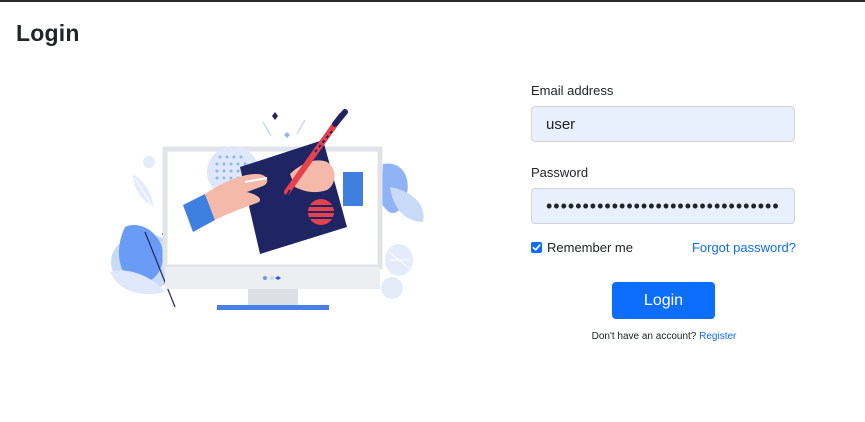 The height and width of the screenshot is (422, 865). What do you see at coordinates (590, 247) in the screenshot?
I see `remember-label: Remember me` at bounding box center [590, 247].